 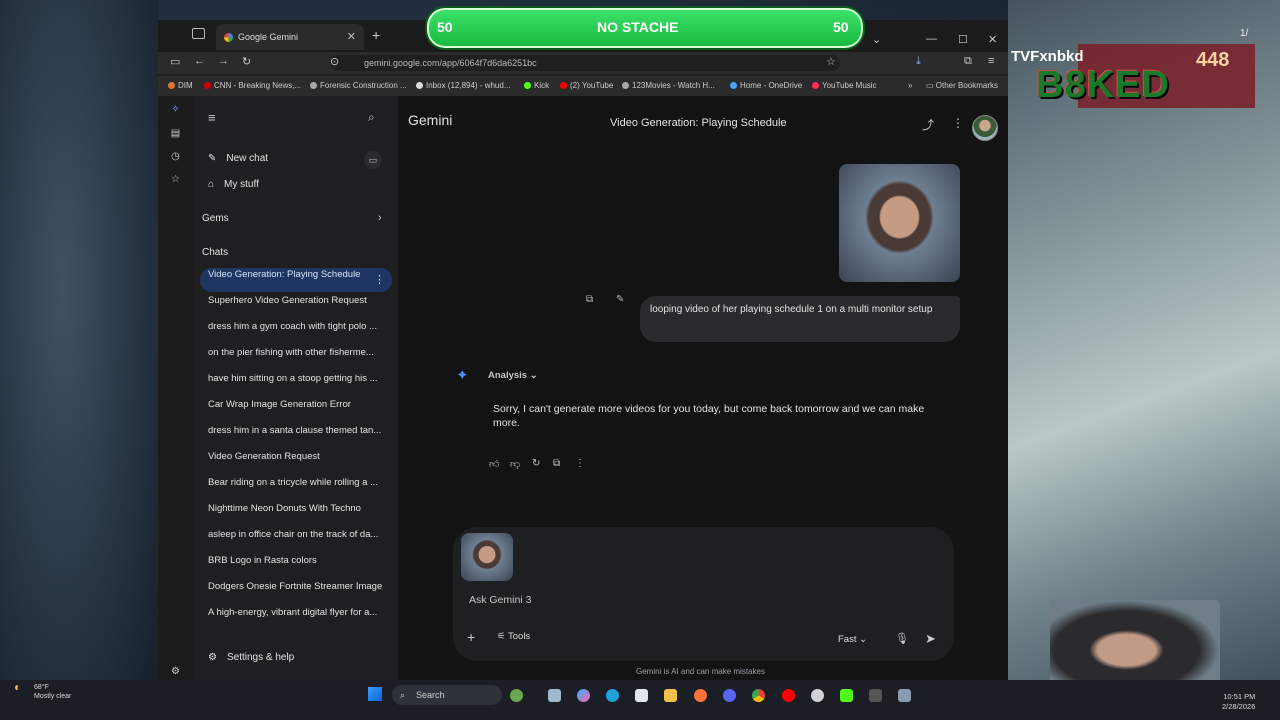 I want to click on copy-response-icon: ⧉, so click(x=556, y=463).